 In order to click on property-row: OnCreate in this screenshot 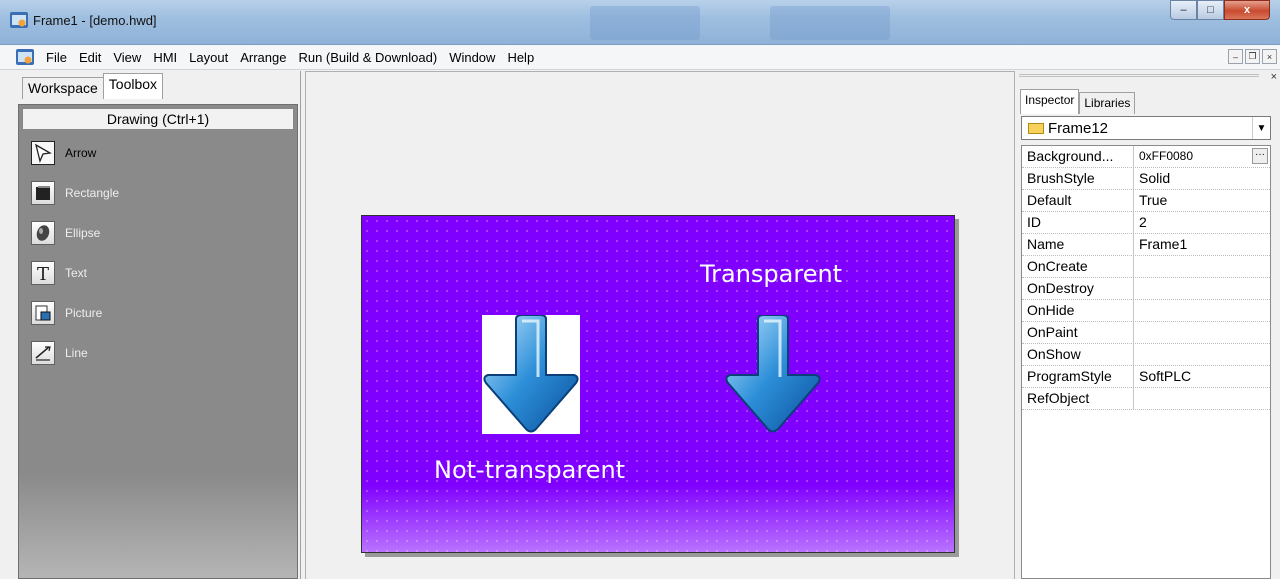, I will do `click(1146, 267)`.